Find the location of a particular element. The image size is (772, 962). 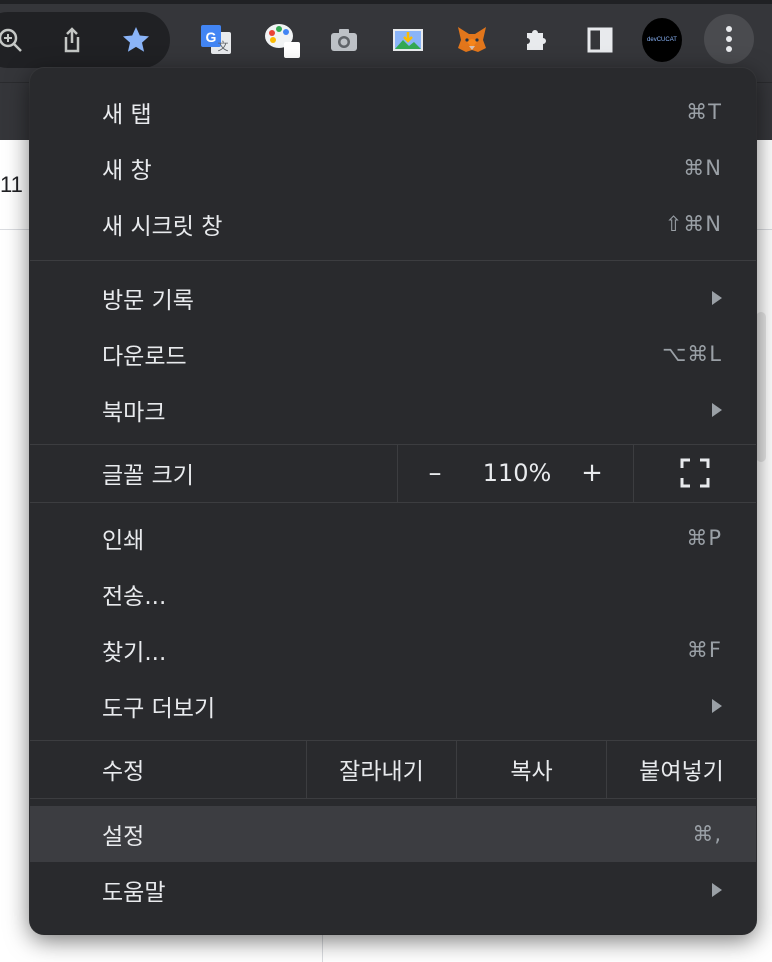

fullscreen-icon is located at coordinates (695, 473).